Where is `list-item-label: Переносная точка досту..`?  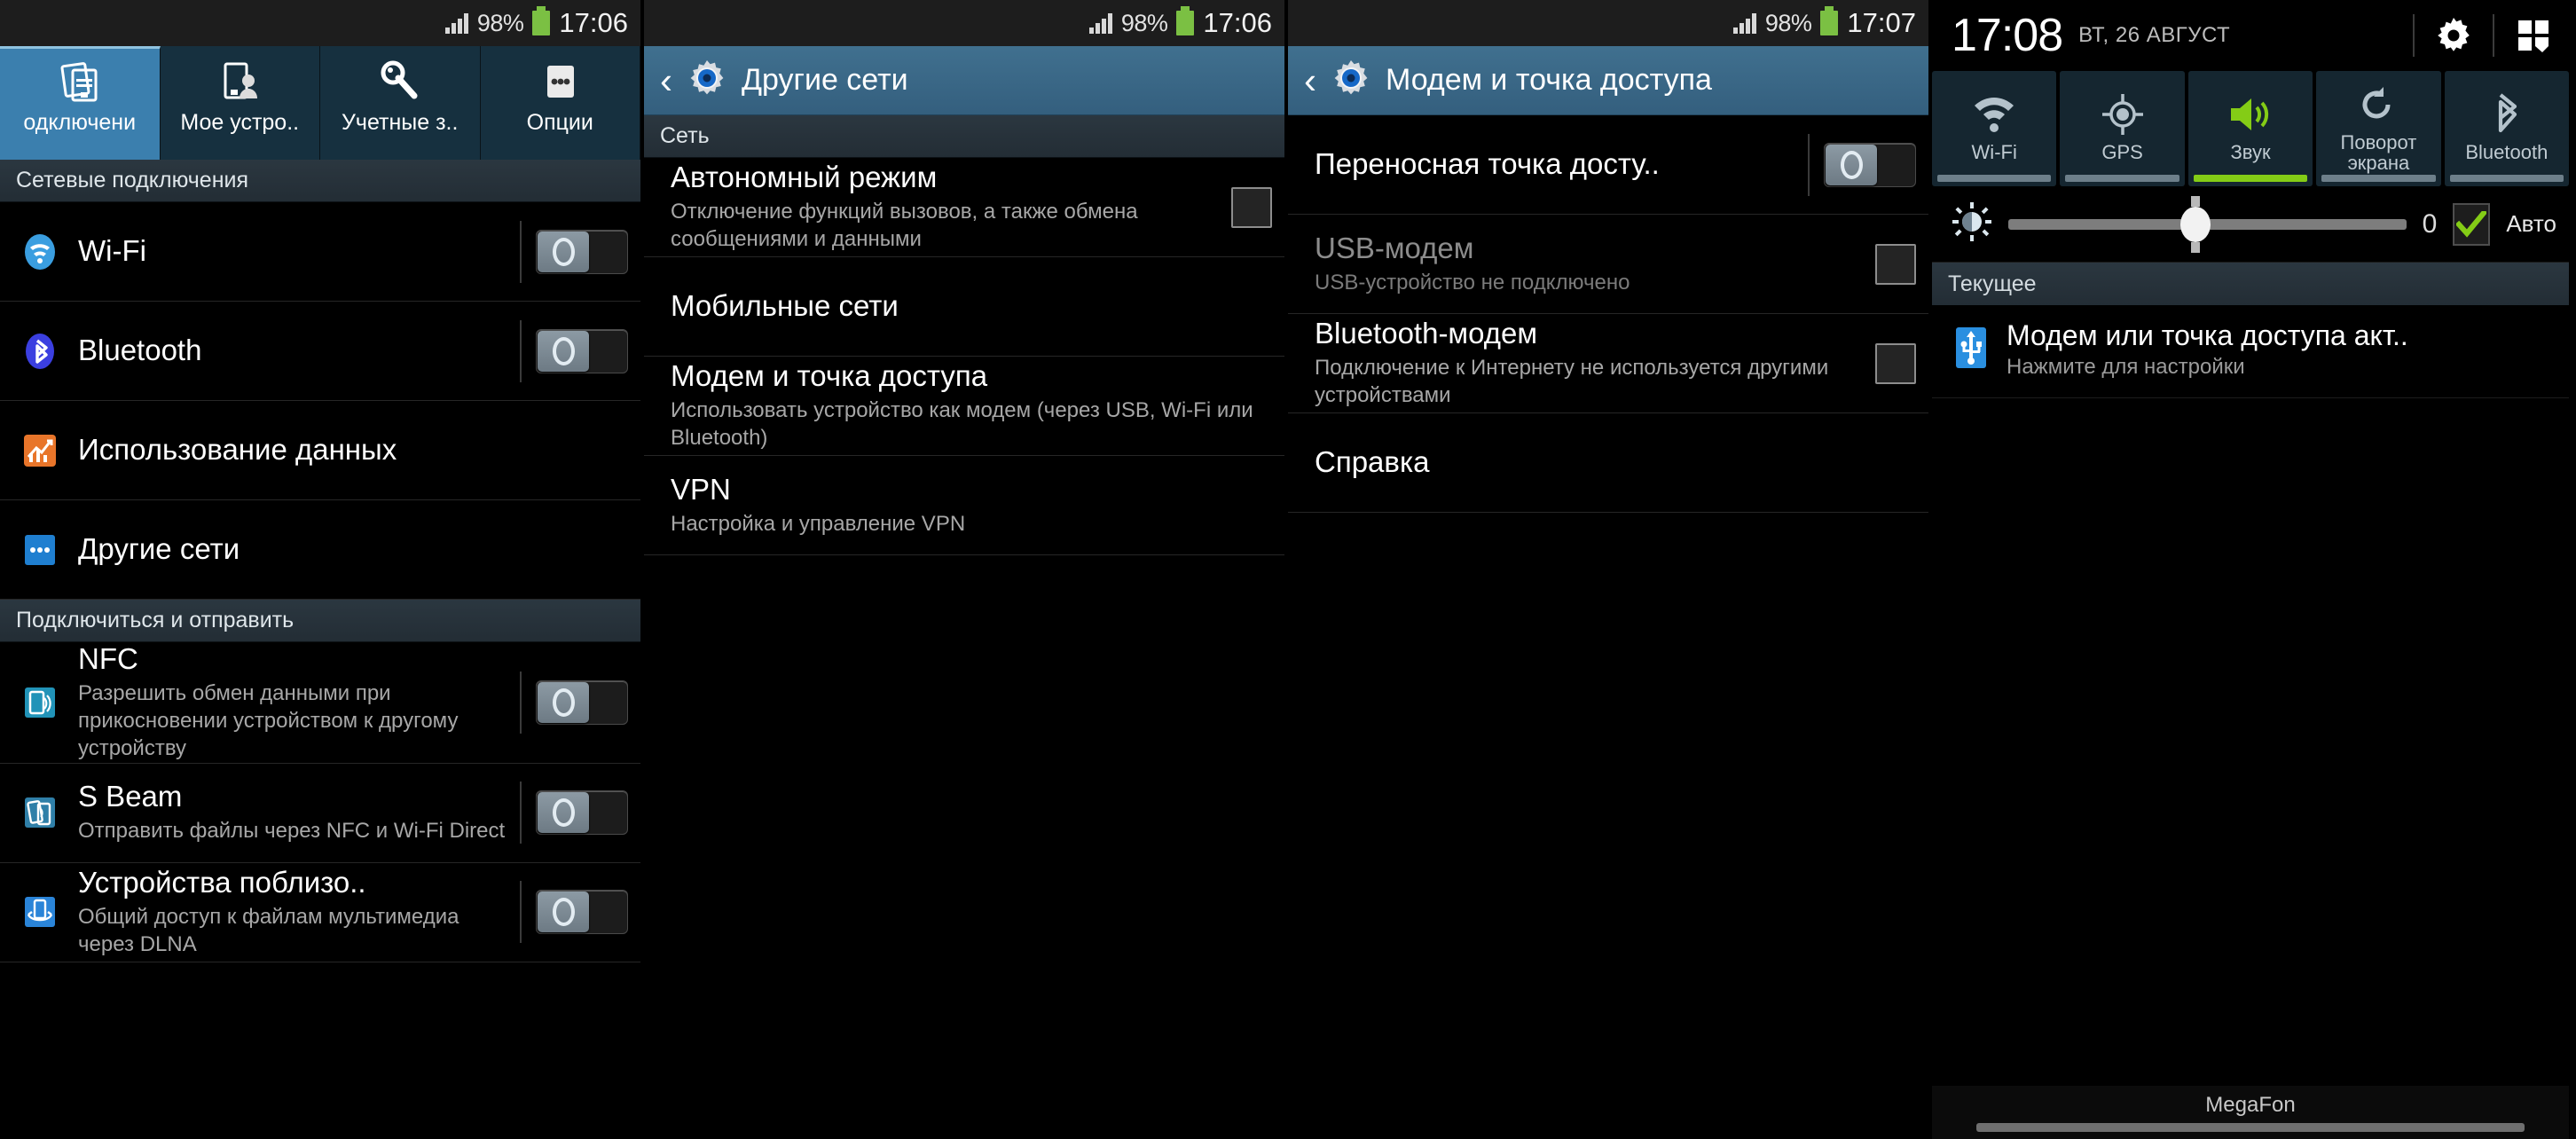
list-item-label: Переносная точка досту.. is located at coordinates (1487, 164).